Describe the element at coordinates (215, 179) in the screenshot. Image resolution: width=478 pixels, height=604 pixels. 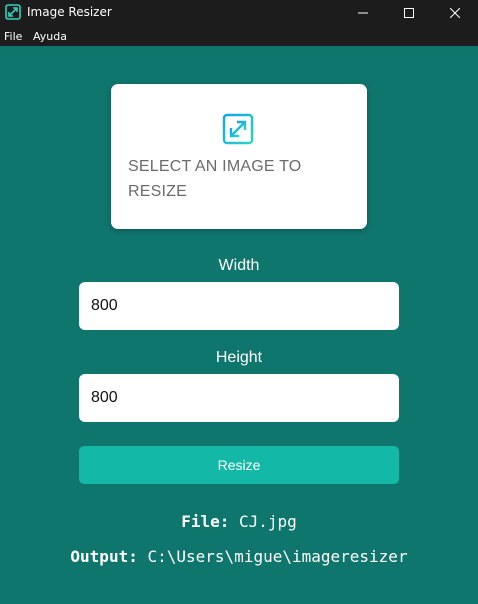
I see `dropzone-label: SELECT AN IMAGE TO RESIZE` at that location.